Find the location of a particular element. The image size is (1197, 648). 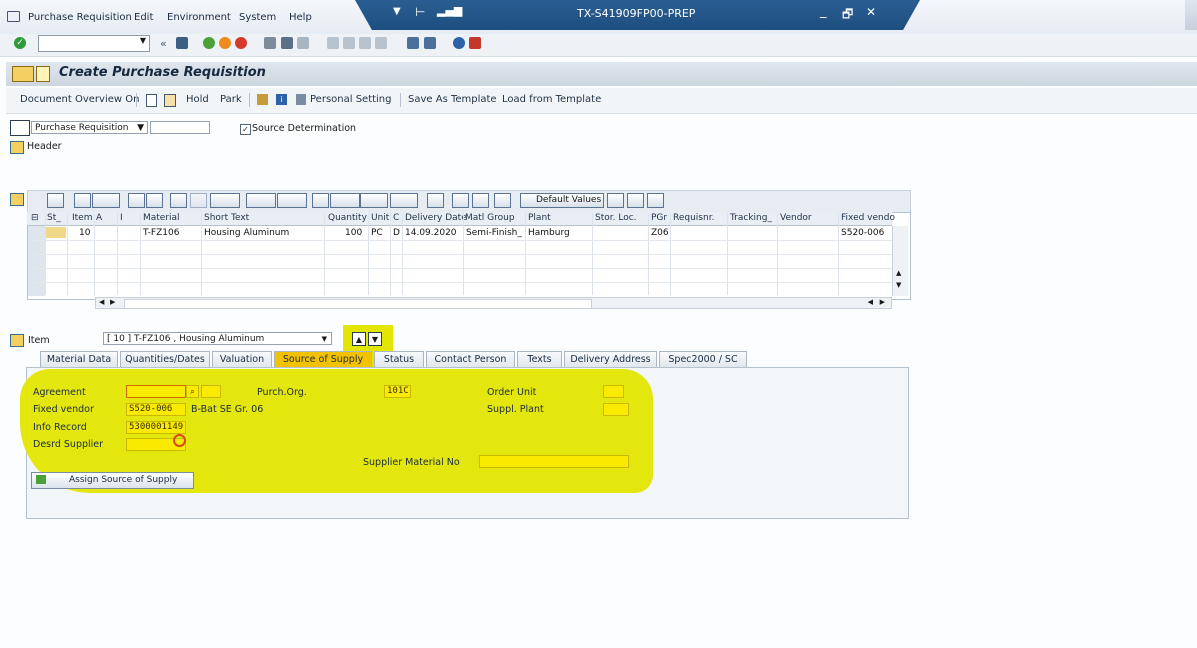

open-document-icon is located at coordinates (170, 100).